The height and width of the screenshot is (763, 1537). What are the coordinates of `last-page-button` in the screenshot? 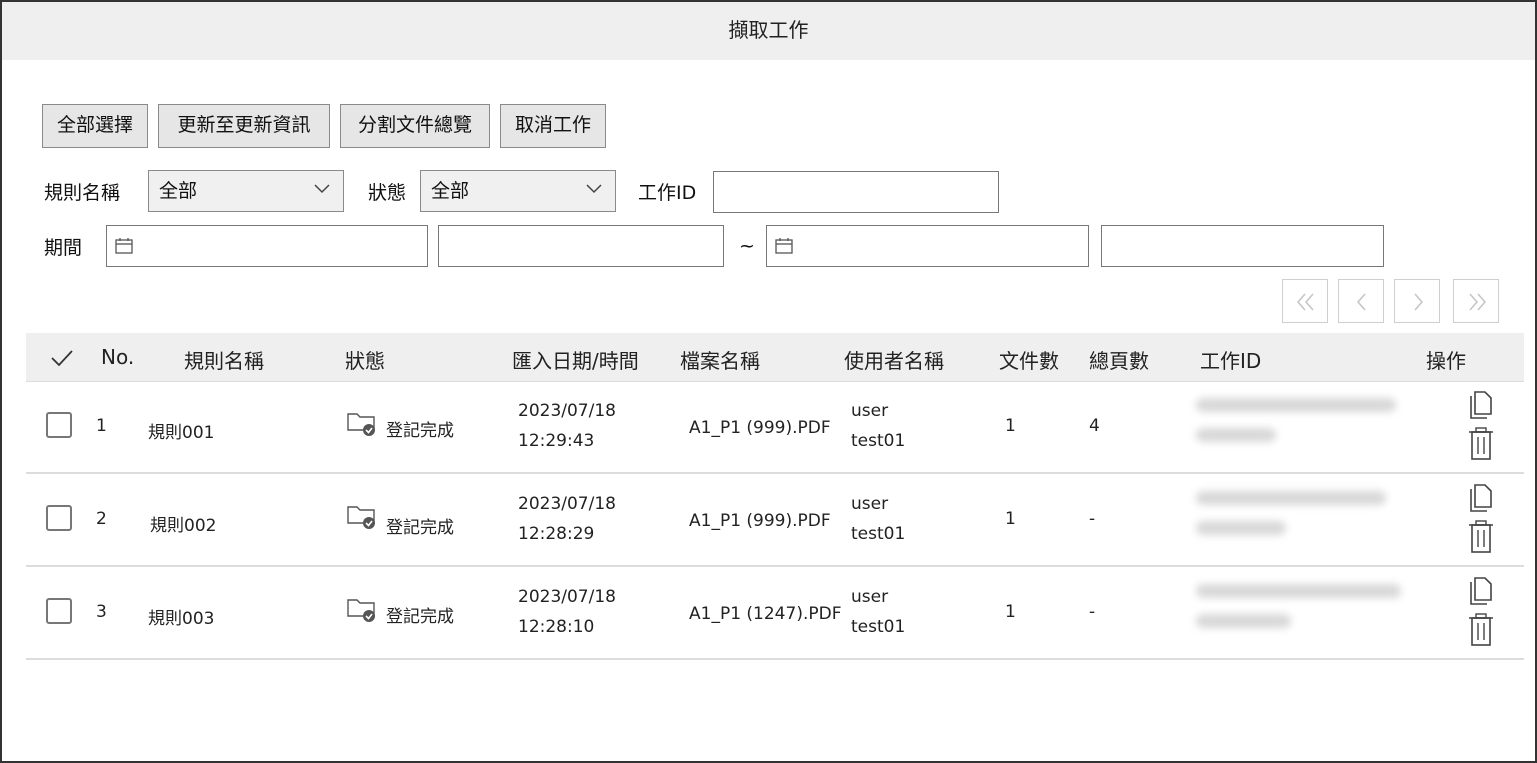 It's located at (1476, 301).